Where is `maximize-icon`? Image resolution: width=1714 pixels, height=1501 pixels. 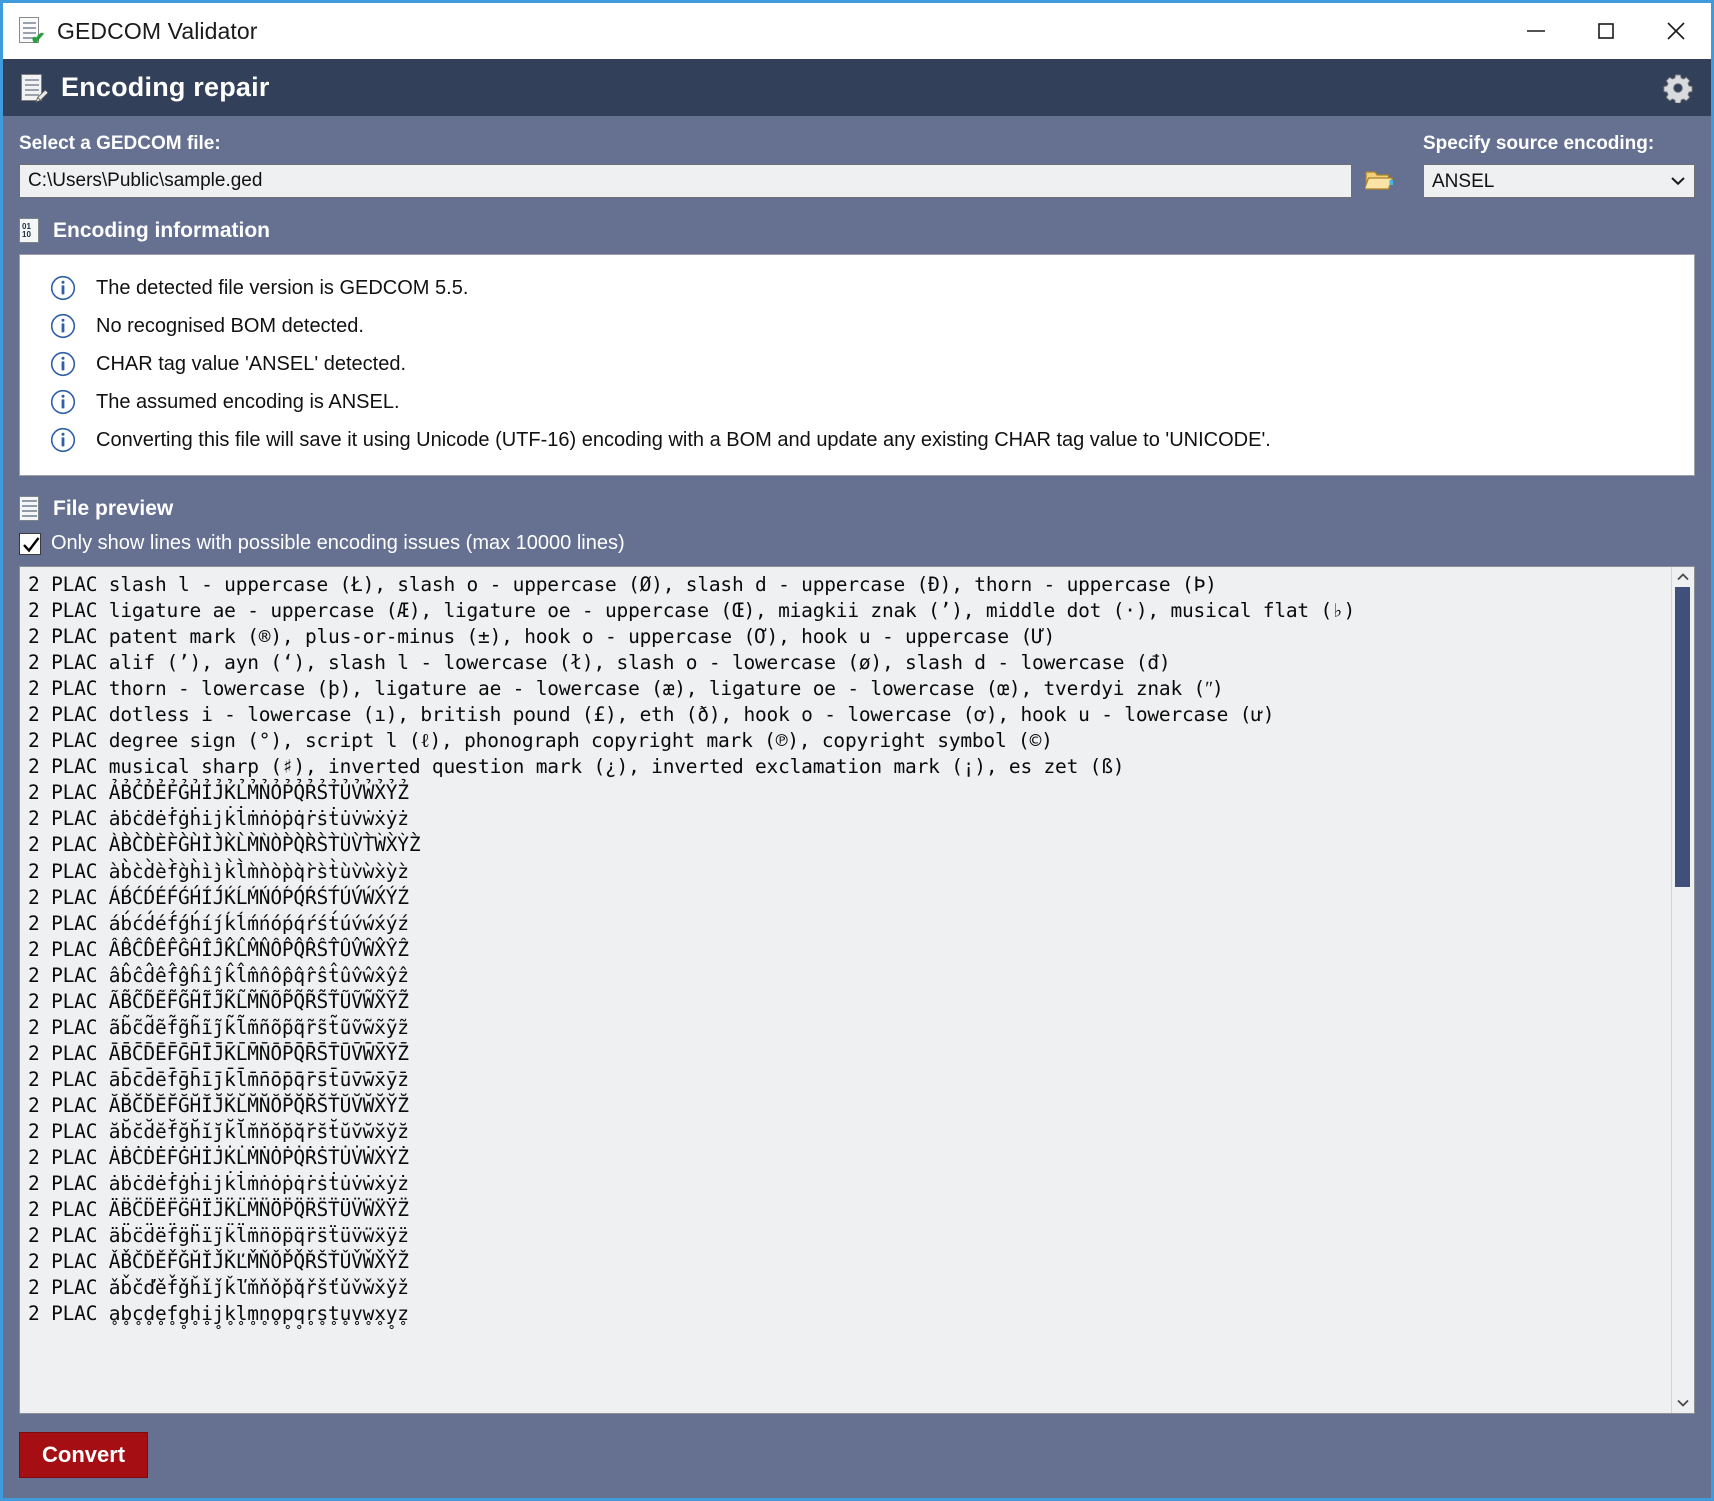
maximize-icon is located at coordinates (1606, 31).